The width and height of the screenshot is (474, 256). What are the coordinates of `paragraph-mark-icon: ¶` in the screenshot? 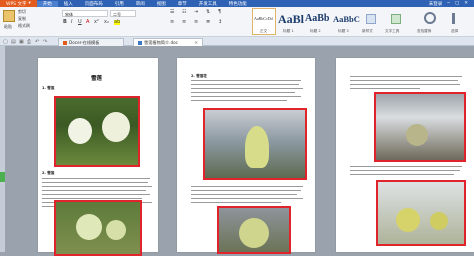 It's located at (219, 12).